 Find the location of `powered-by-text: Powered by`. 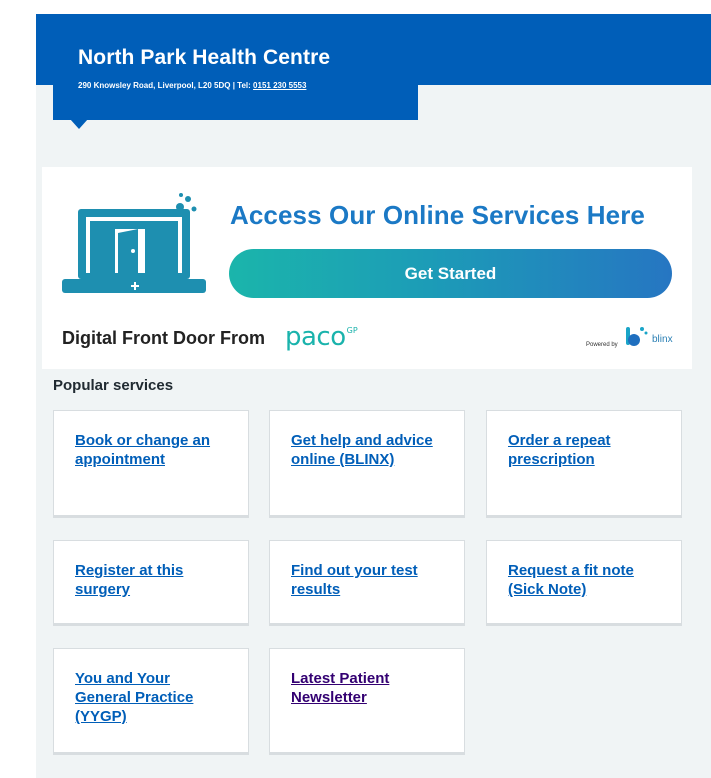

powered-by-text: Powered by is located at coordinates (602, 345).